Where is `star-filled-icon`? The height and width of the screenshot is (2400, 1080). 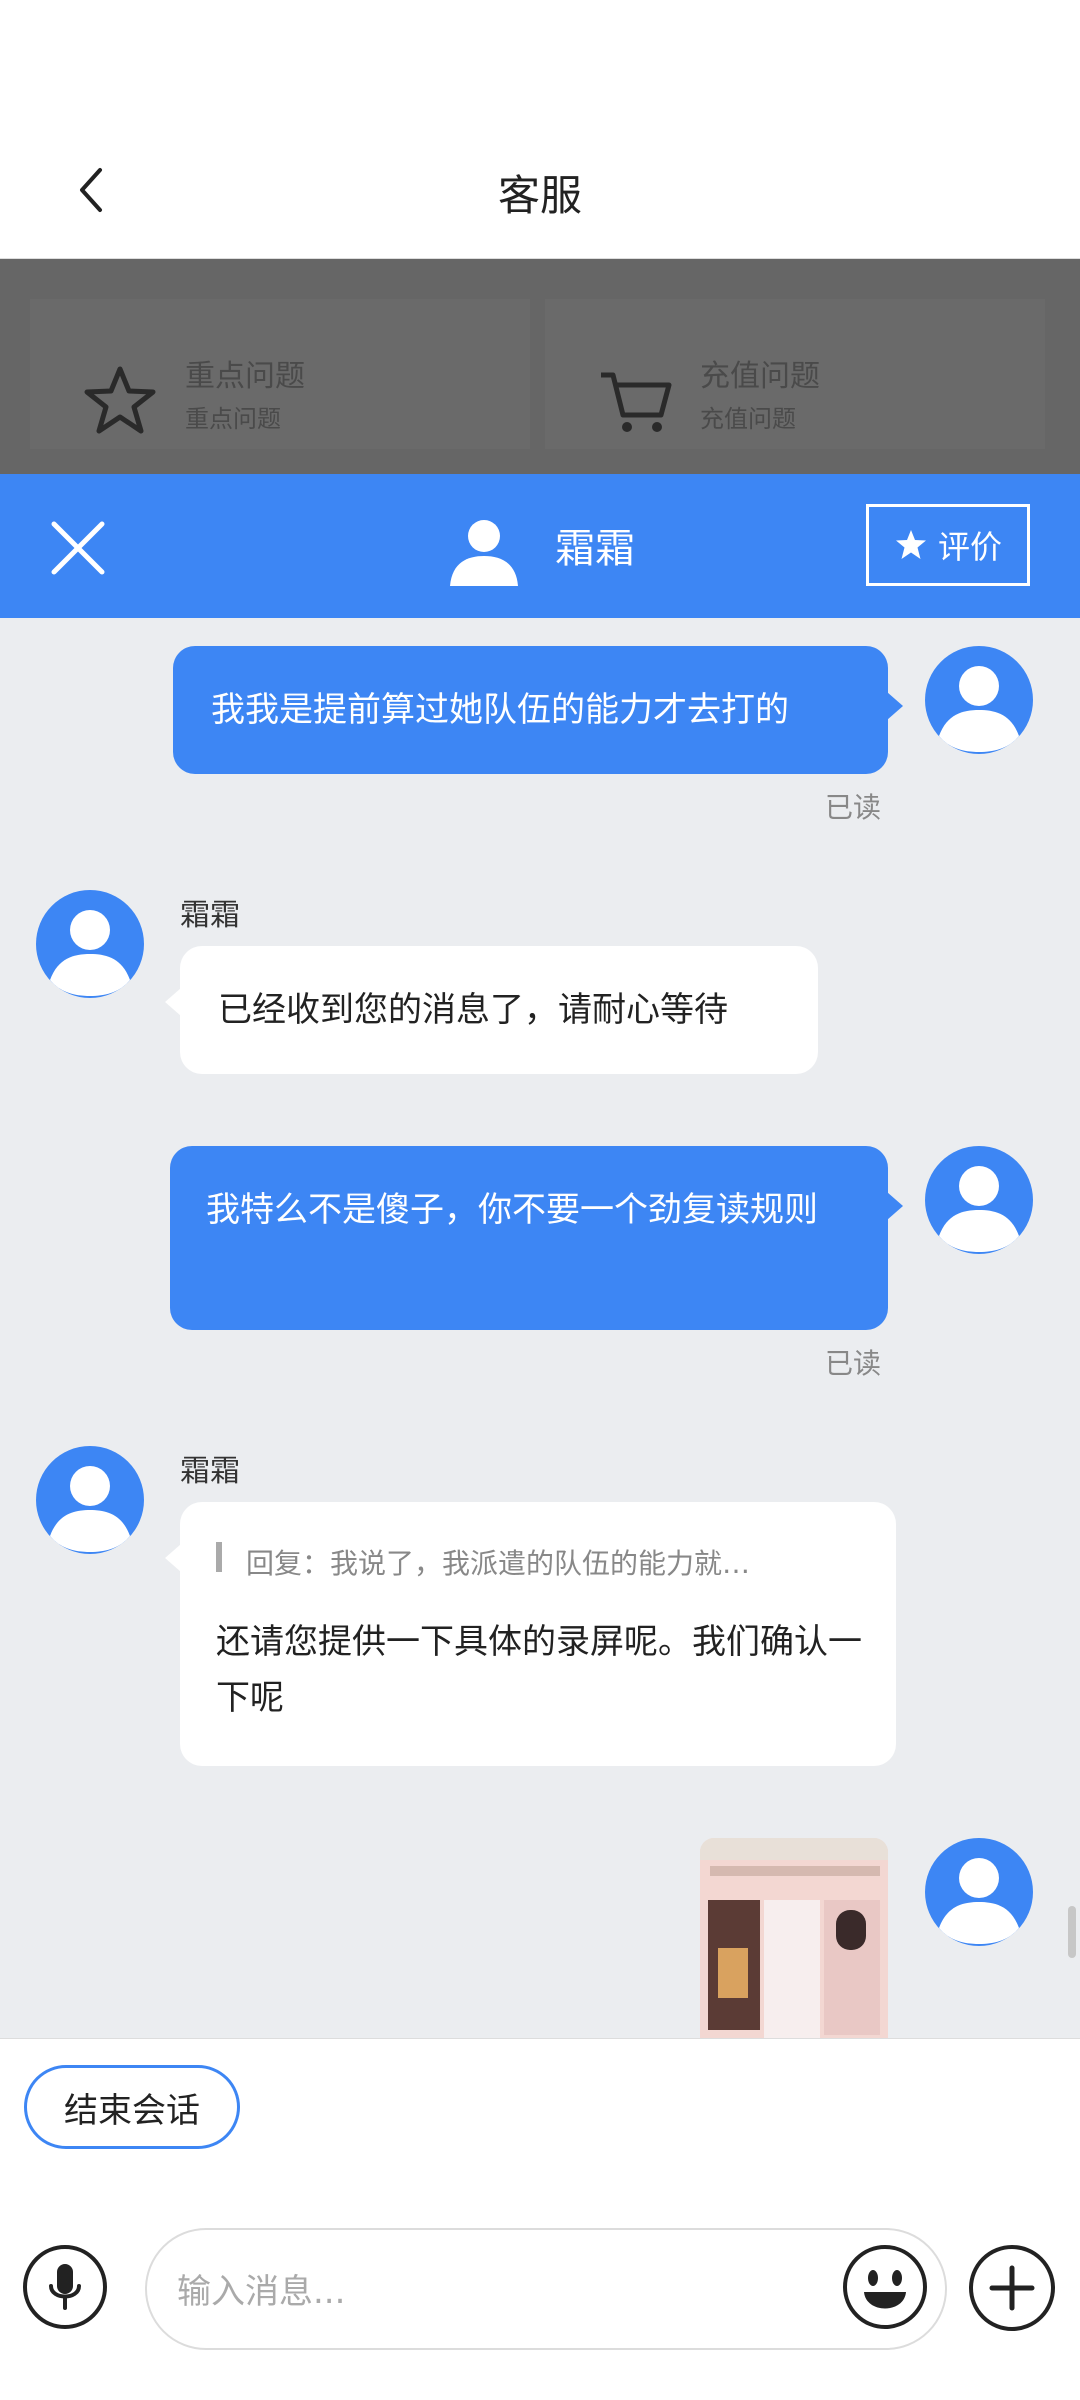
star-filled-icon is located at coordinates (910, 544).